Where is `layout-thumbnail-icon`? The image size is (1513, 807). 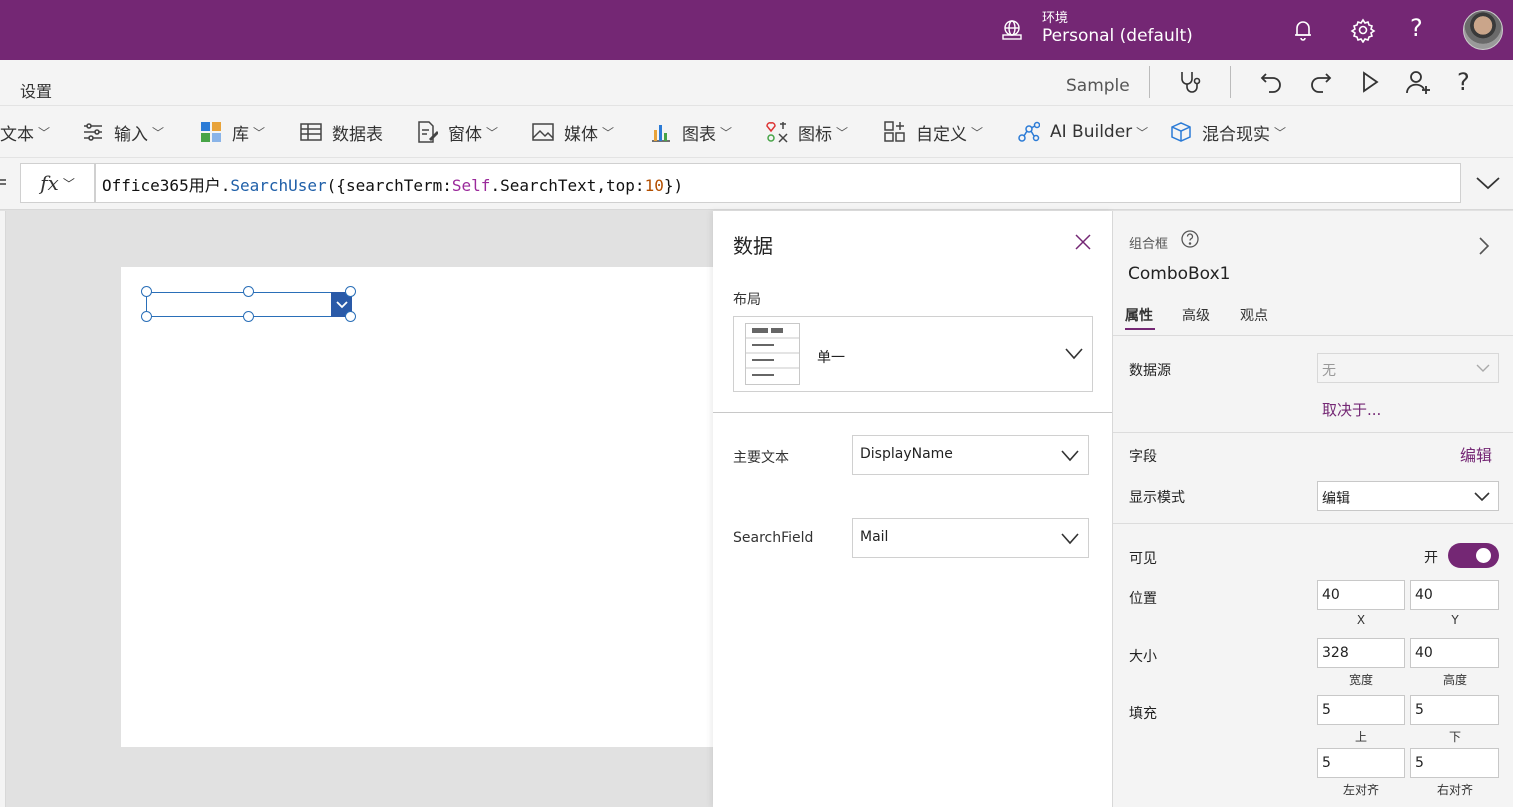
layout-thumbnail-icon is located at coordinates (772, 354).